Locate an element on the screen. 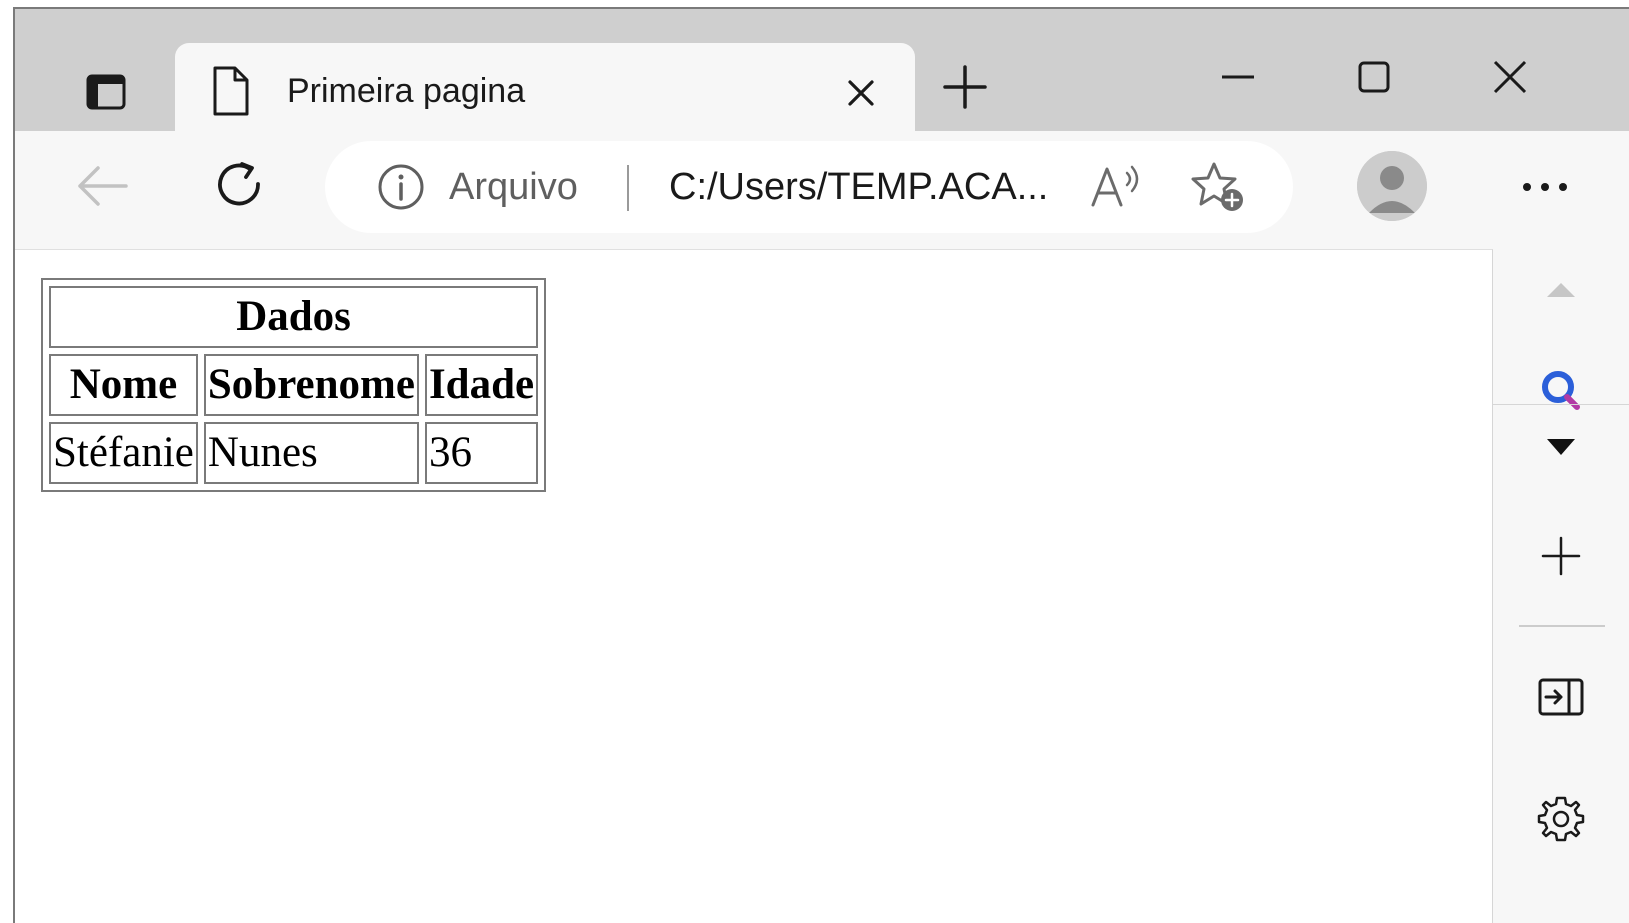  sidebar-scroll-down is located at coordinates (1561, 447).